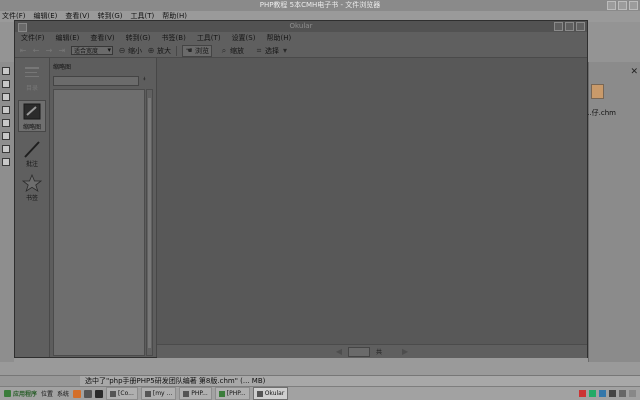 The image size is (640, 400). I want to click on applications-menu-button: 应用程序, so click(20, 393).